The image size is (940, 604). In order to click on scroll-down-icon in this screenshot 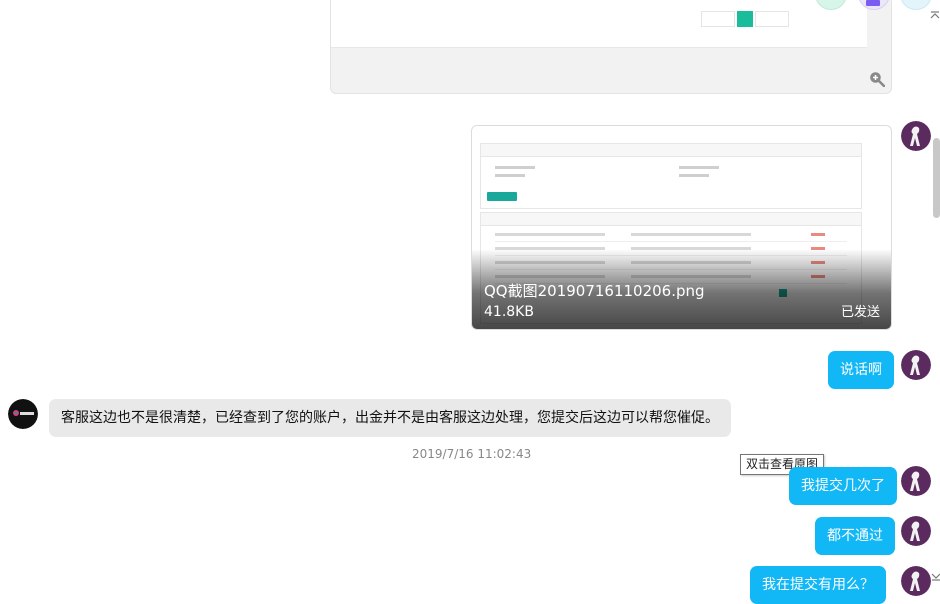, I will do `click(935, 577)`.